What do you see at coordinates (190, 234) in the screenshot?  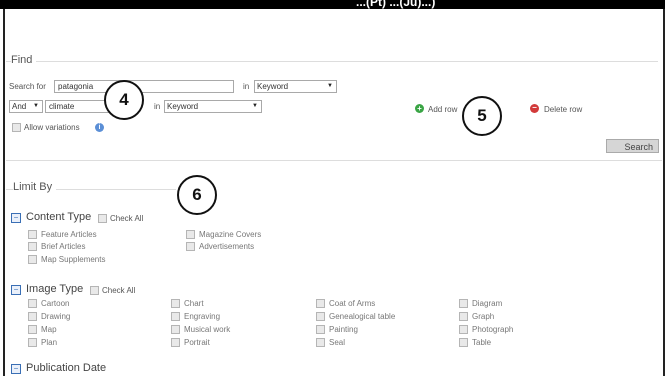 I see `checkbox-magazine-covers` at bounding box center [190, 234].